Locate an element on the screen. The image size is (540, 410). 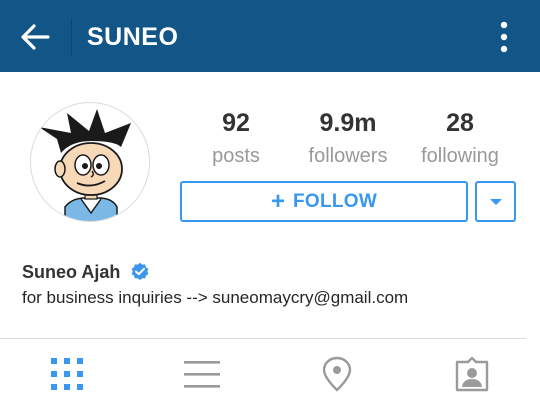
location-pin-icon is located at coordinates (337, 374).